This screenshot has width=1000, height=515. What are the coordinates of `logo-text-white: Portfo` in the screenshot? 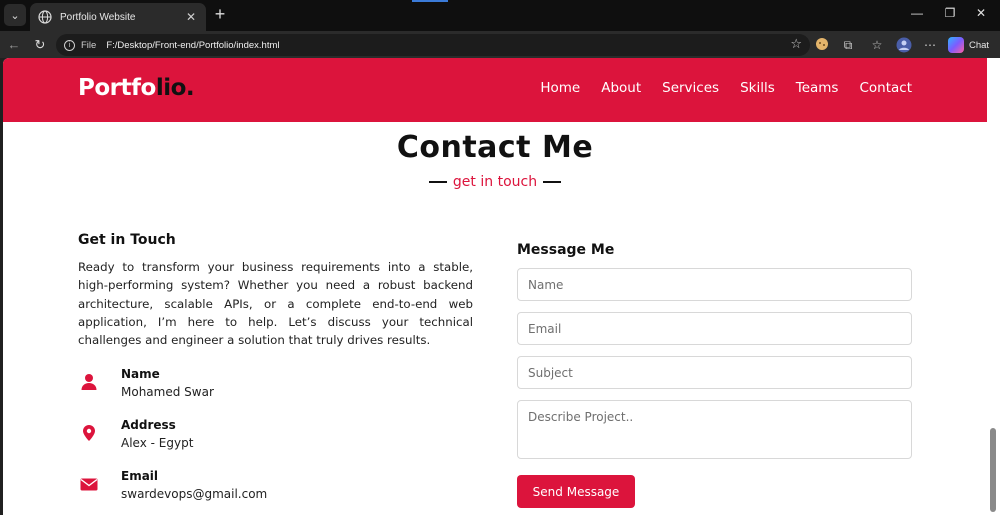 It's located at (117, 88).